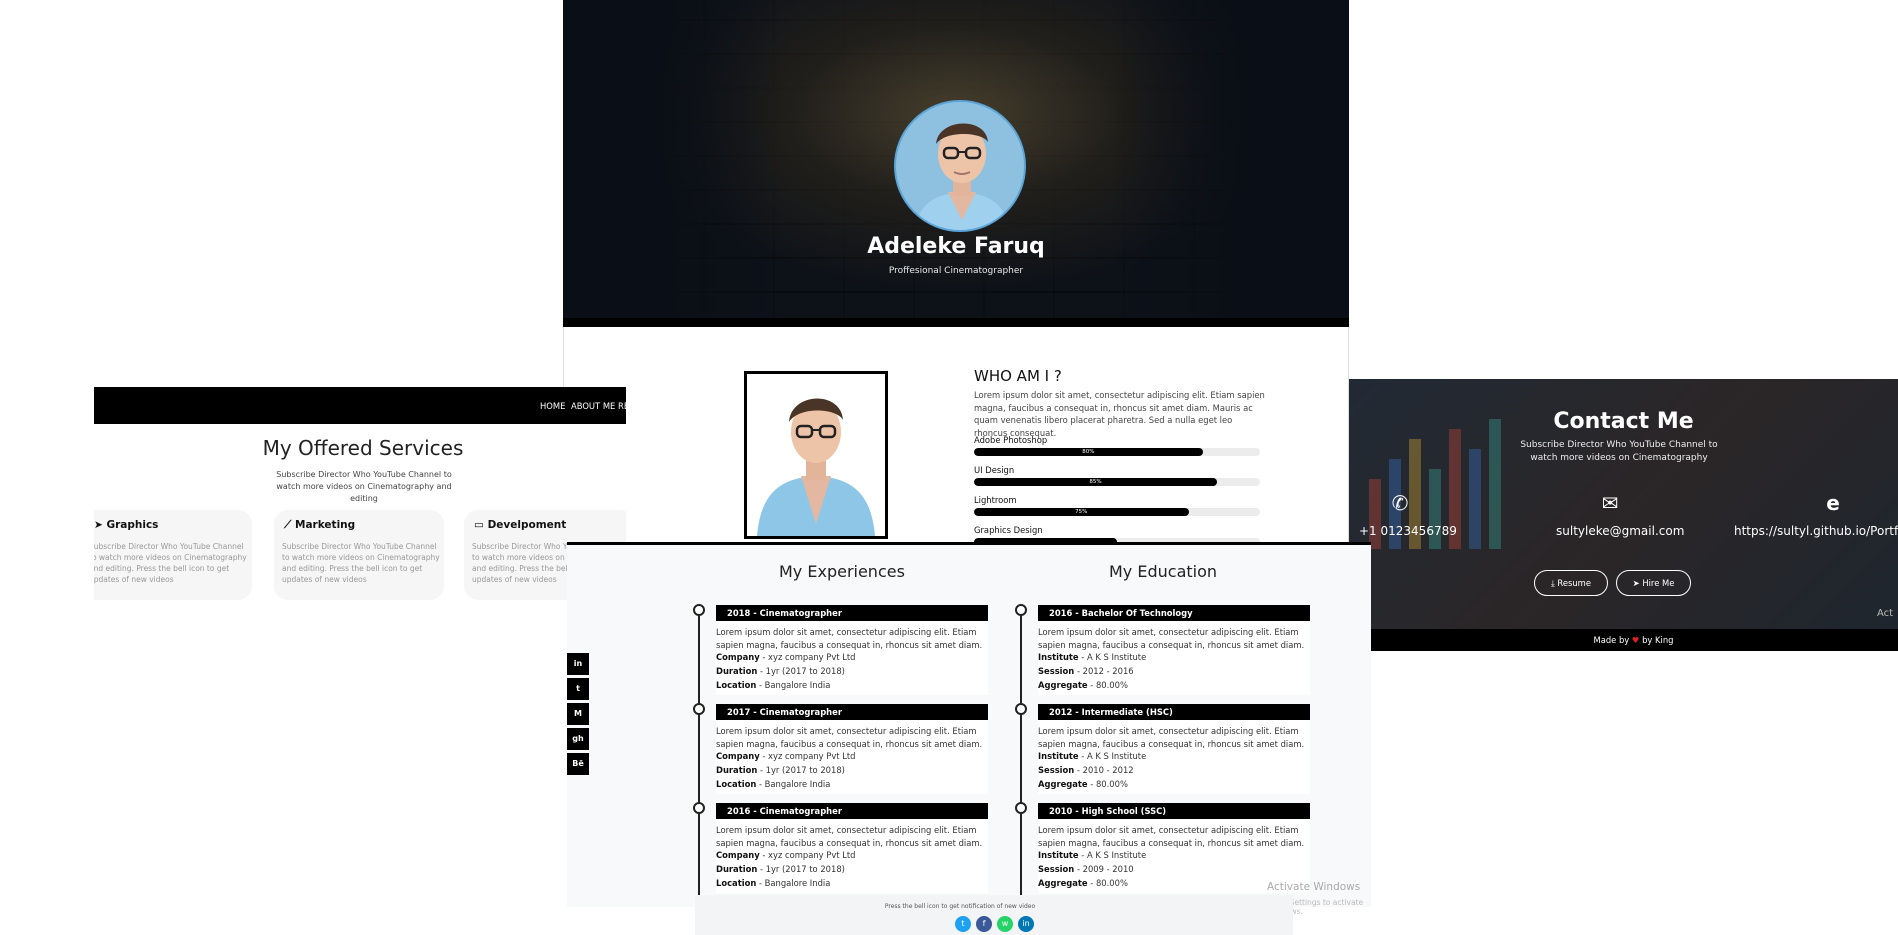 This screenshot has height=935, width=1898. Describe the element at coordinates (1174, 613) in the screenshot. I see `education-item-head: 2016 - Bachelor Of Technology` at that location.